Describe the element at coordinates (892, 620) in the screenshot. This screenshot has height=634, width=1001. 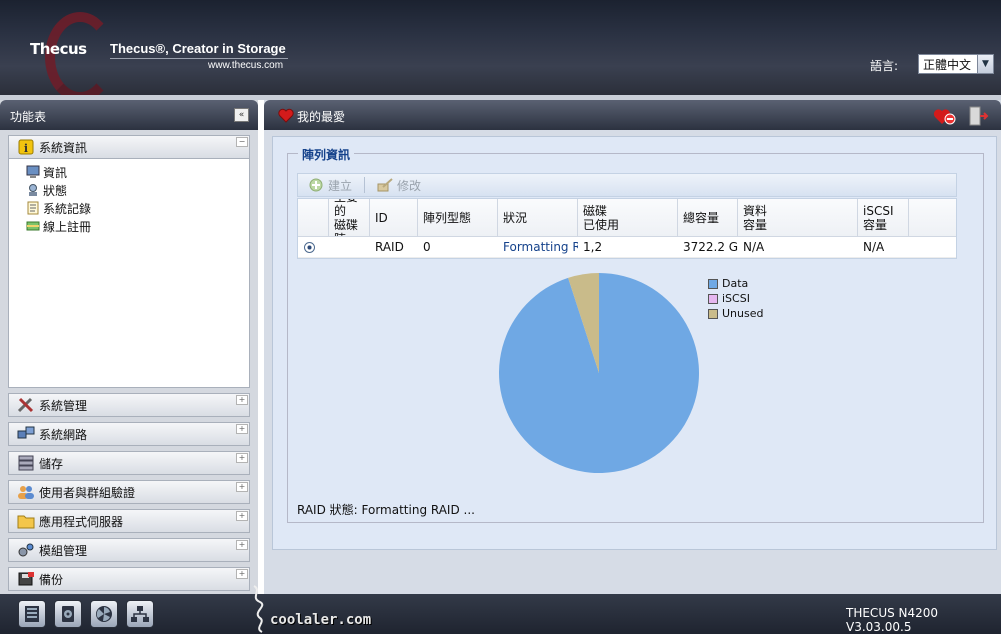
I see `version-text: THECUS N4200 V3.03.00.5` at that location.